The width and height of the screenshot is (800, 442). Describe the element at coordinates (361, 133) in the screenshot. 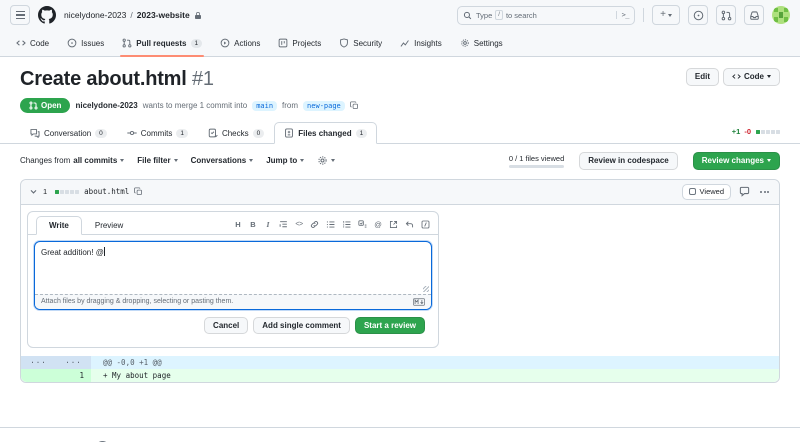

I see `tab-count-badge: 1` at that location.